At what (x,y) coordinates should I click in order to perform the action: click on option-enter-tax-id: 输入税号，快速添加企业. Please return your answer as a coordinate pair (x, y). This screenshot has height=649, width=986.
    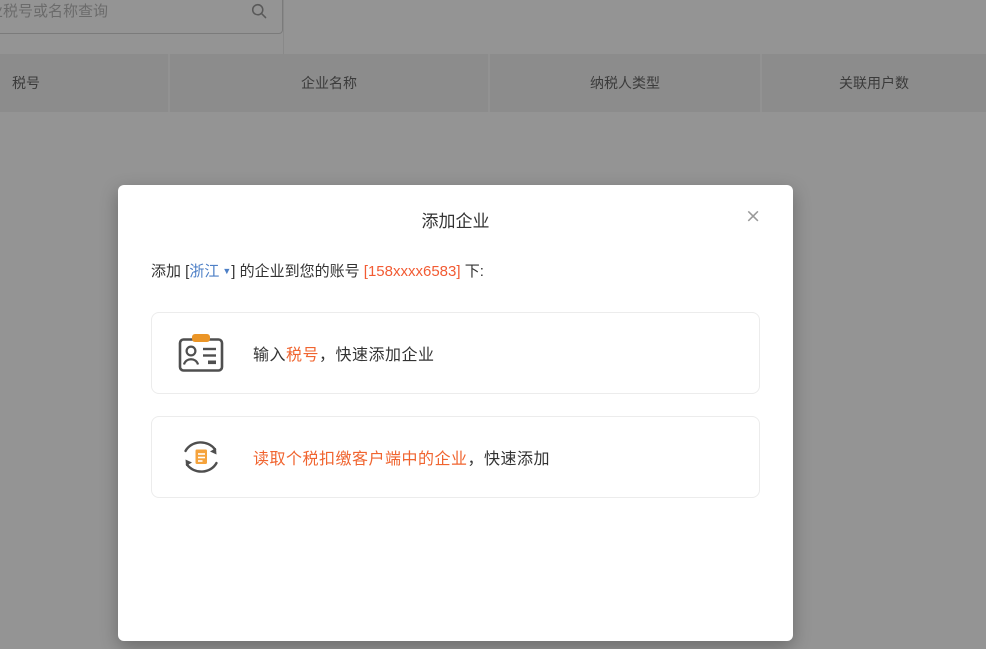
    Looking at the image, I should click on (455, 353).